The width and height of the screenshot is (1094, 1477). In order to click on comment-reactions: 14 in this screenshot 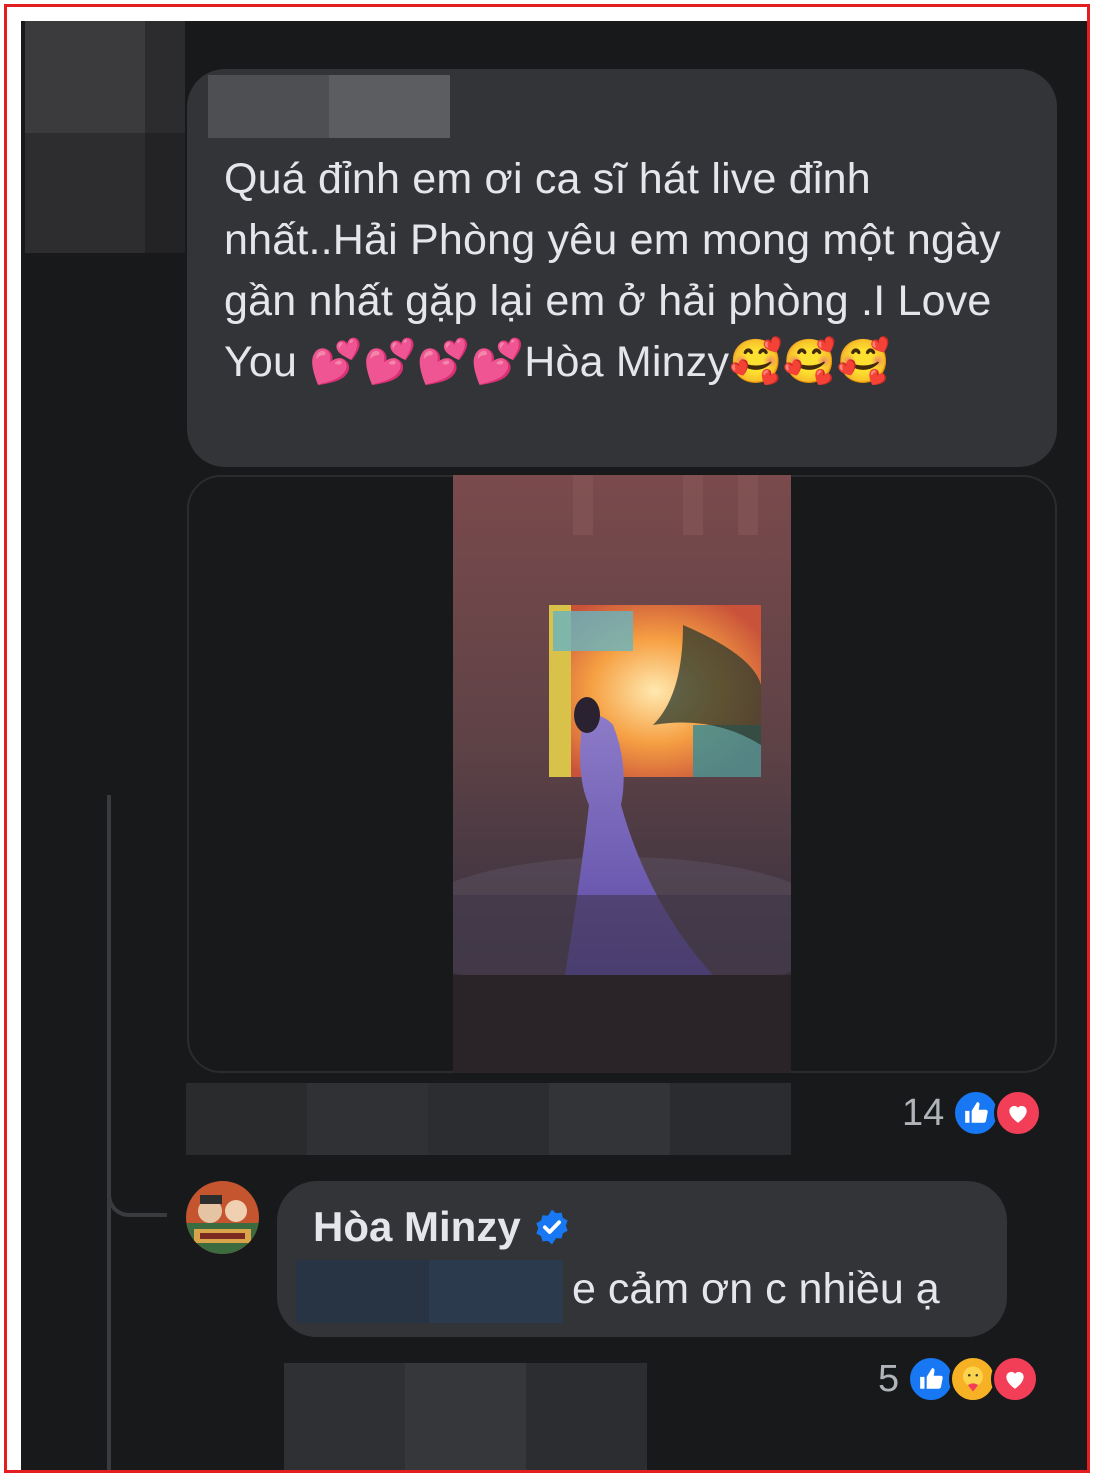, I will do `click(972, 1113)`.